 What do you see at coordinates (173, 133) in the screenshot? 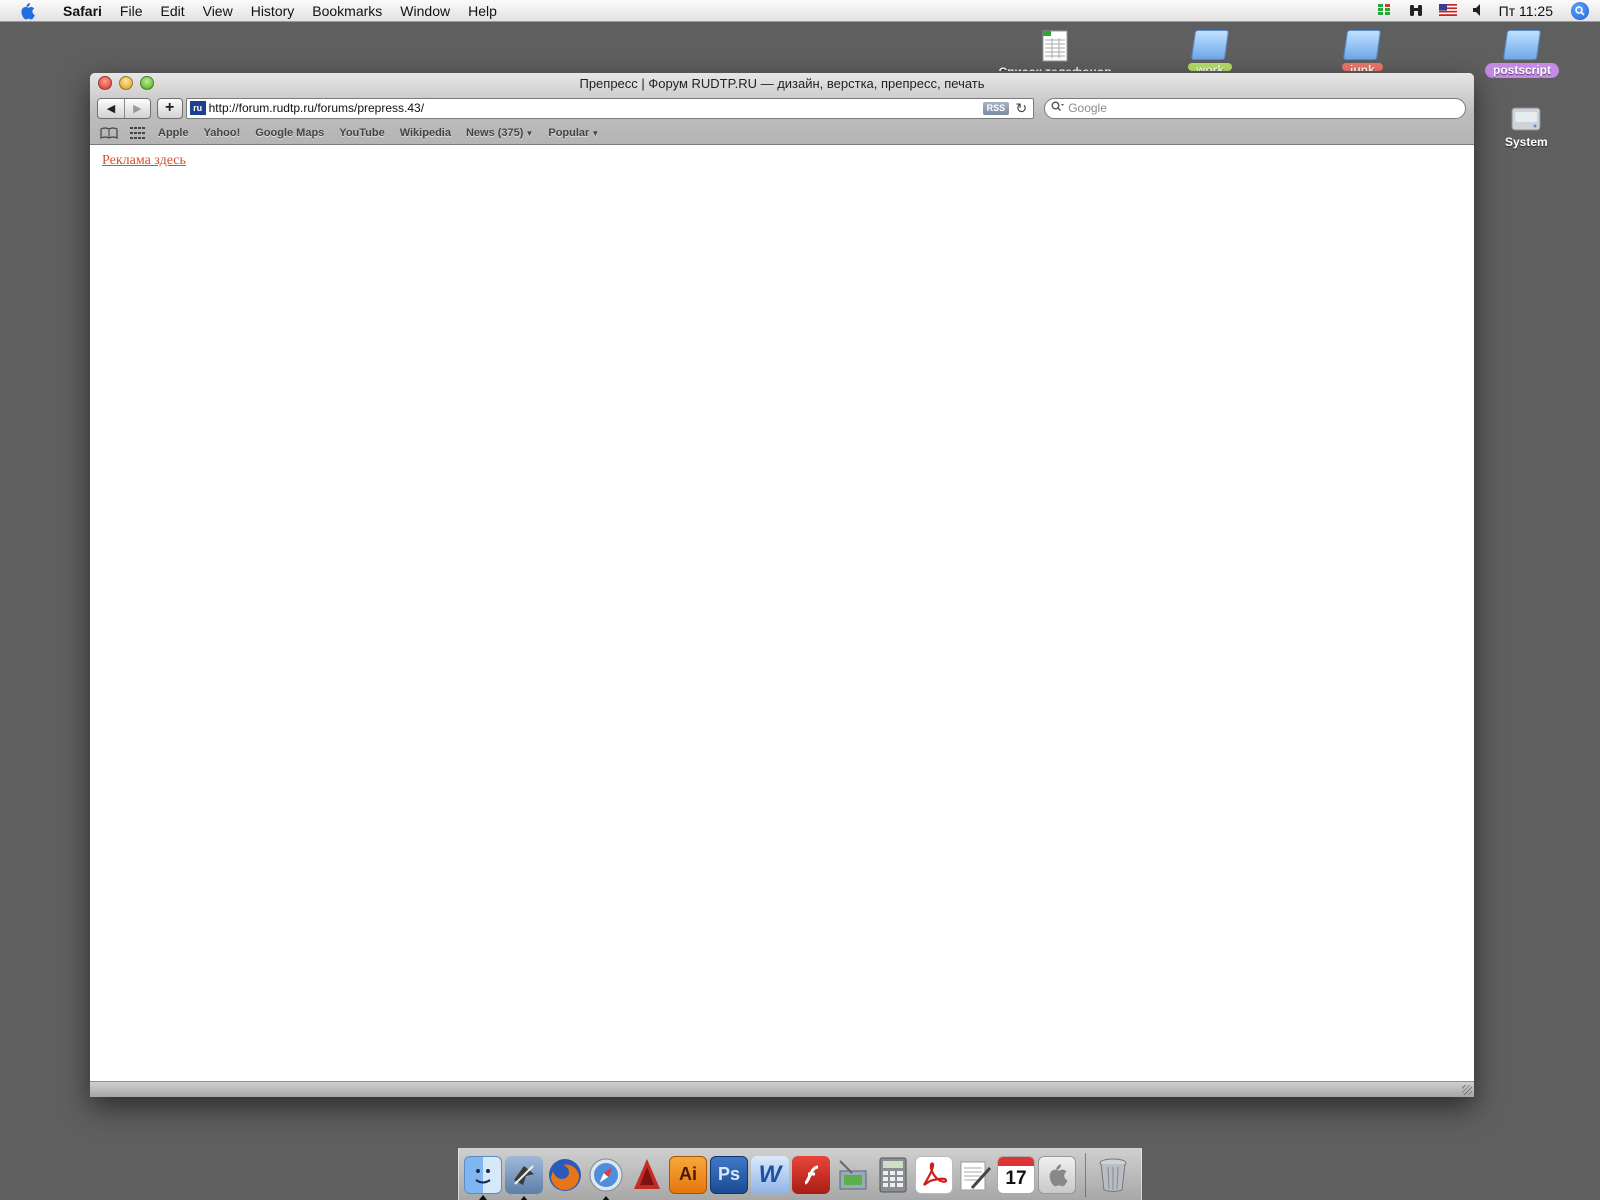
I see `bookmark-apple: Apple` at bounding box center [173, 133].